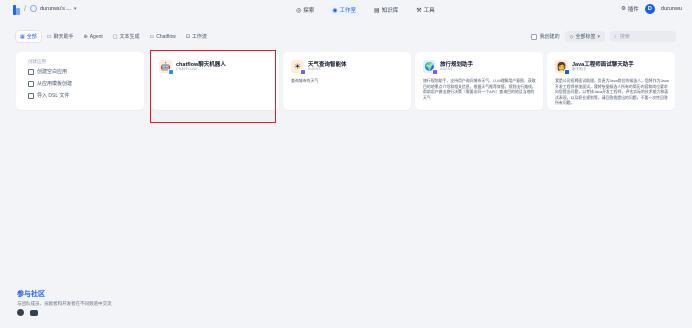 Image resolution: width=692 pixels, height=328 pixels. I want to click on github-icon, so click(20, 312).